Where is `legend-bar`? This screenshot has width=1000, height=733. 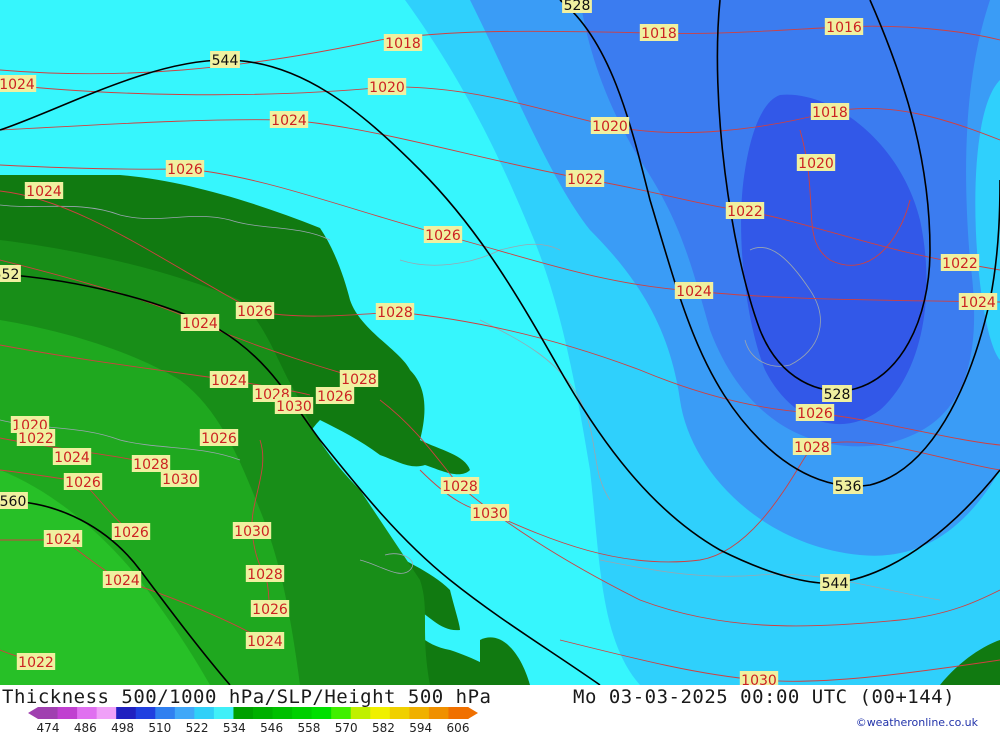 legend-bar is located at coordinates (253, 713).